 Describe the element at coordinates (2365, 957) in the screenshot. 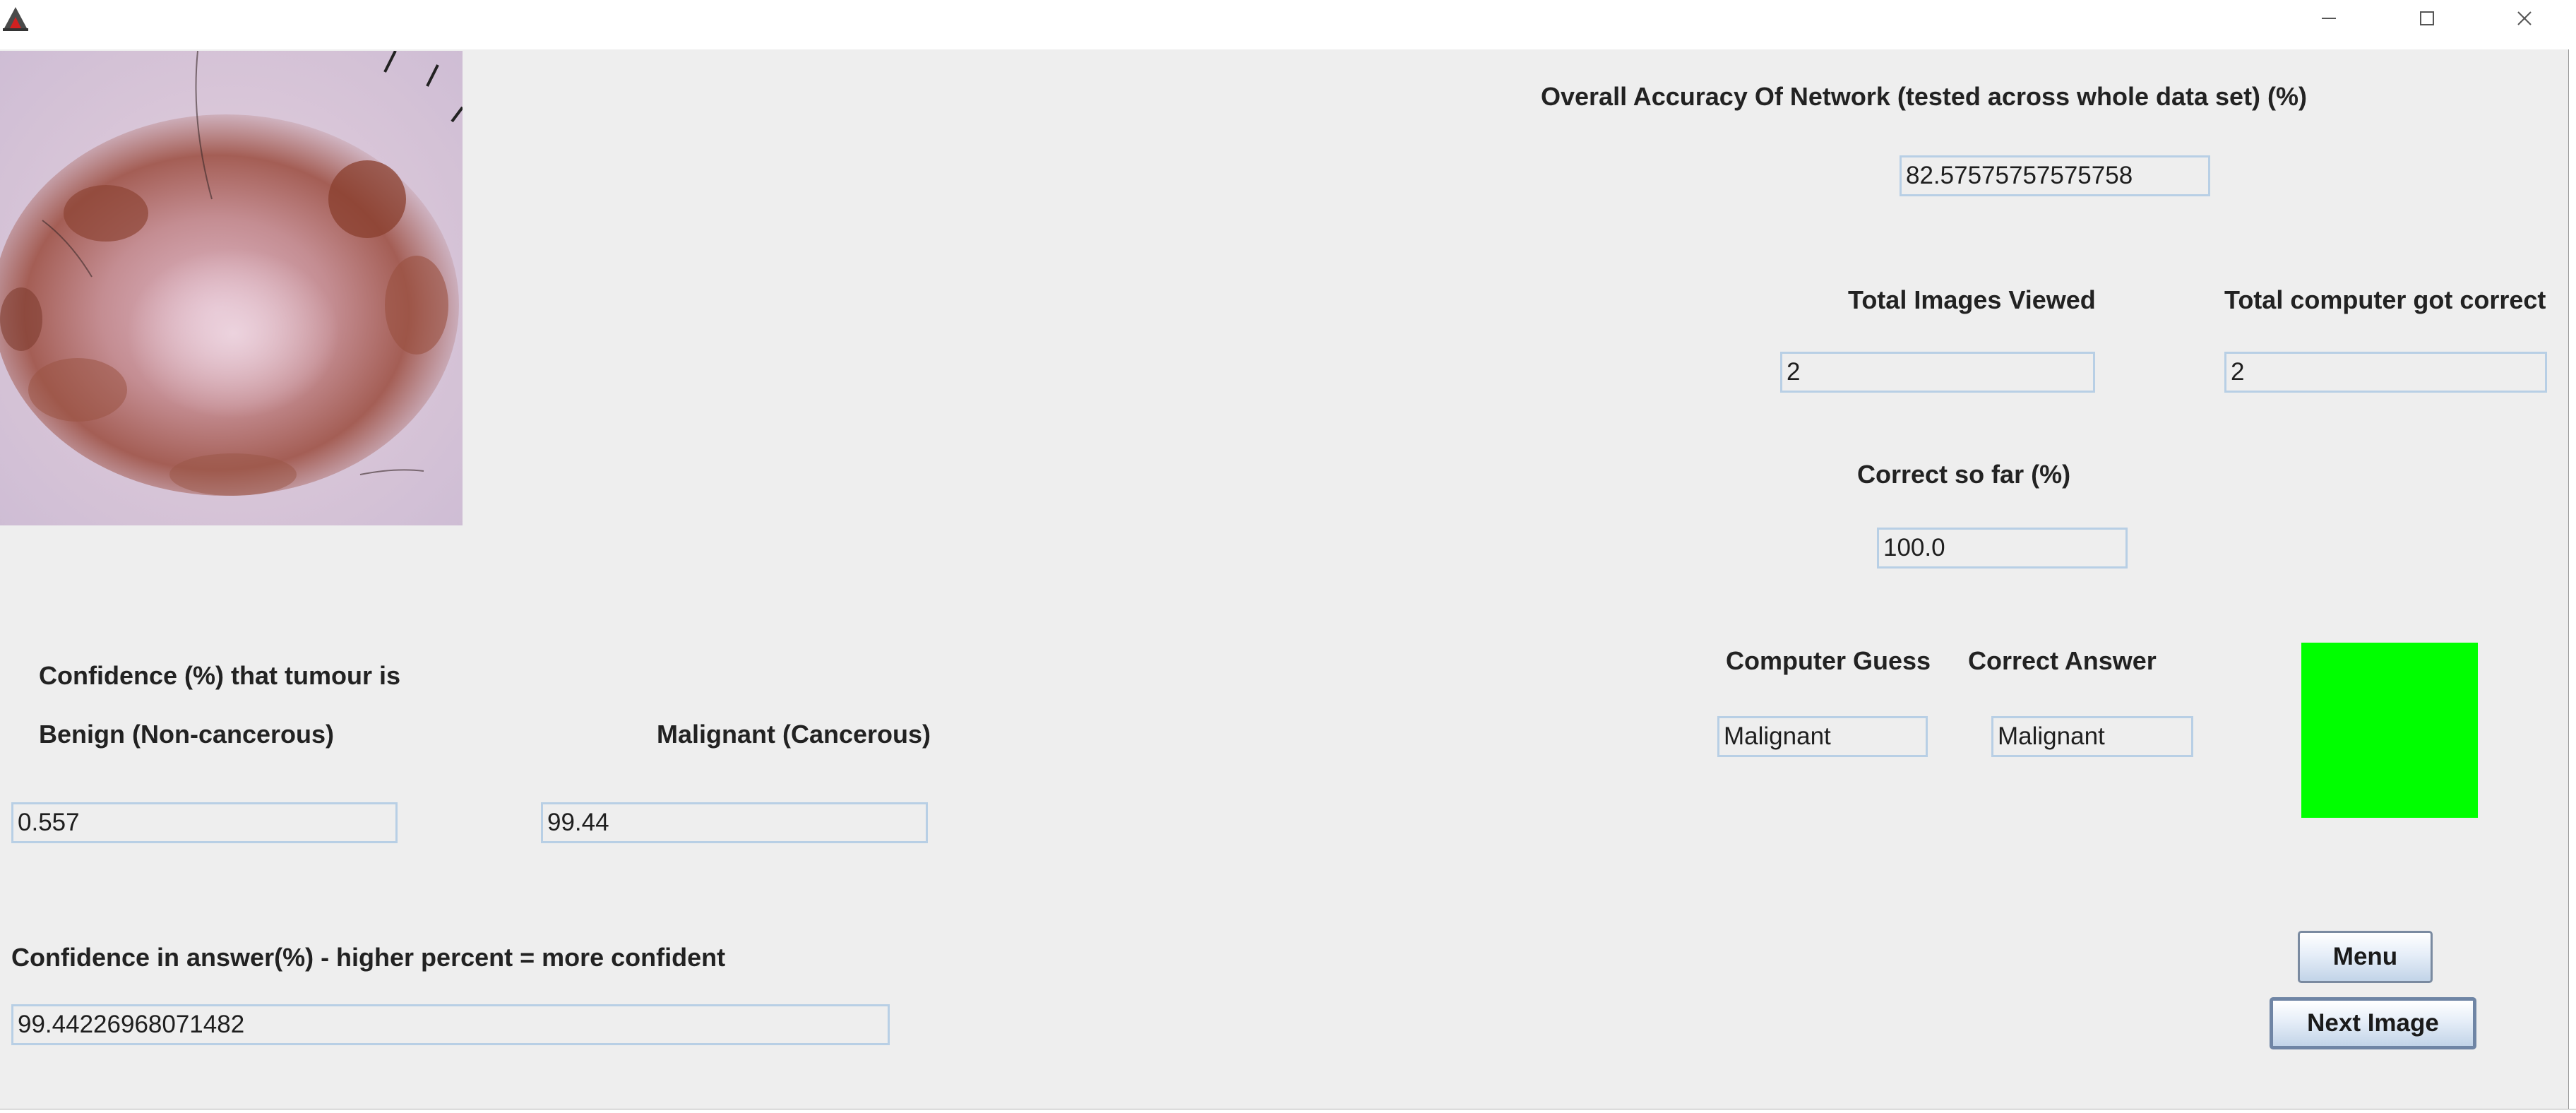

I see `menu-button: Menu` at that location.